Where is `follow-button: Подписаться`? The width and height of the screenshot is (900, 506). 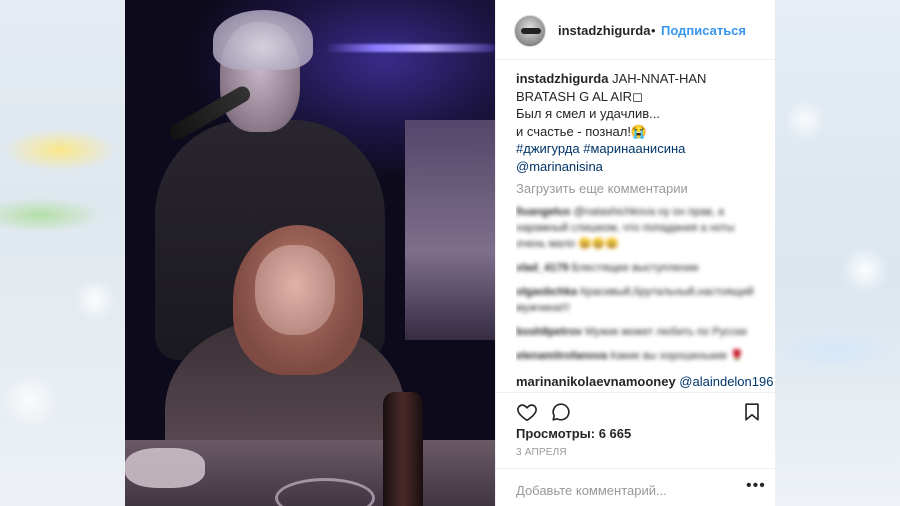 follow-button: Подписаться is located at coordinates (703, 30).